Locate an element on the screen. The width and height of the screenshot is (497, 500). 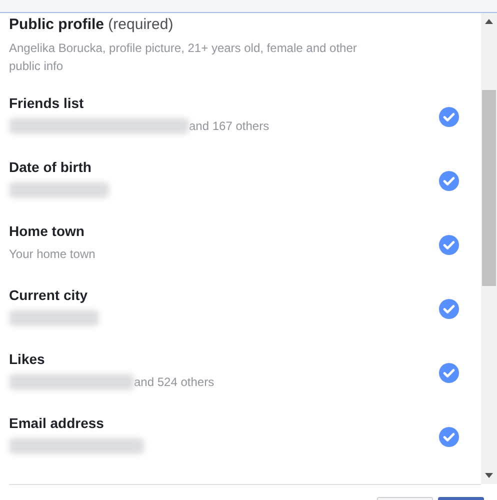
permission-title: Current city is located at coordinates (49, 295).